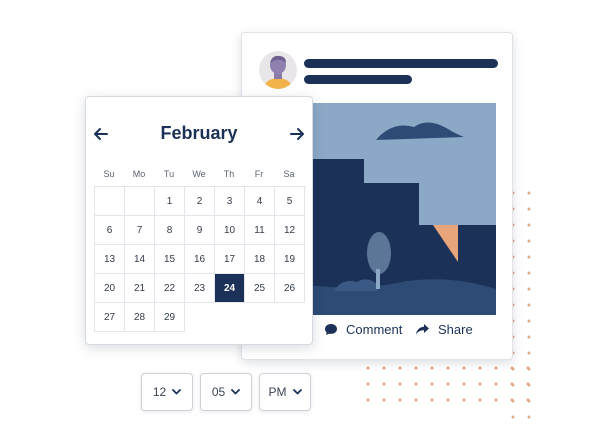  I want to click on arrow-left-icon, so click(101, 134).